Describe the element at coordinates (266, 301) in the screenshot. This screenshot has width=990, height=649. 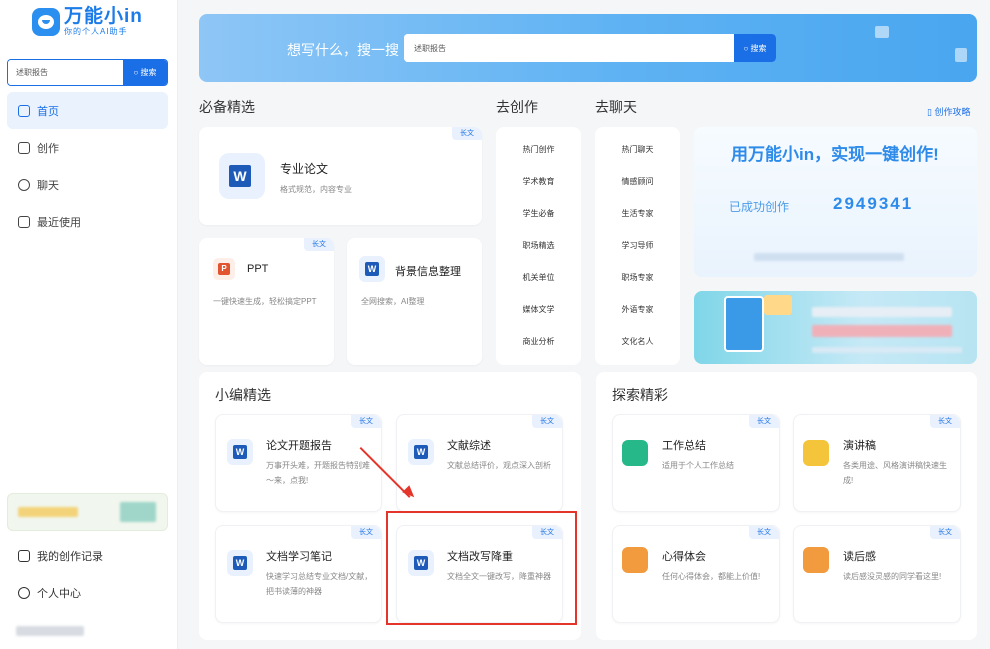
I see `card-ppt: 长文 PPT 一键快速生成，轻松搞定PPT` at that location.